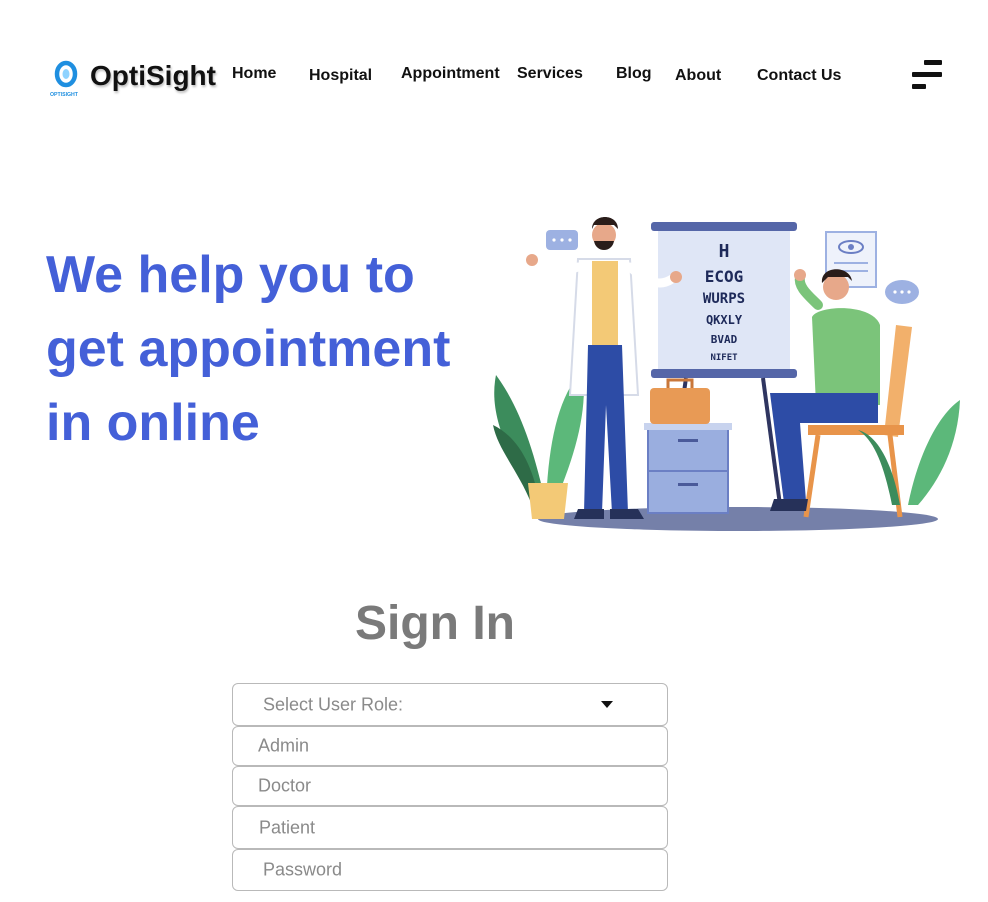  What do you see at coordinates (450, 74) in the screenshot?
I see `nav-appointment: Appointment` at bounding box center [450, 74].